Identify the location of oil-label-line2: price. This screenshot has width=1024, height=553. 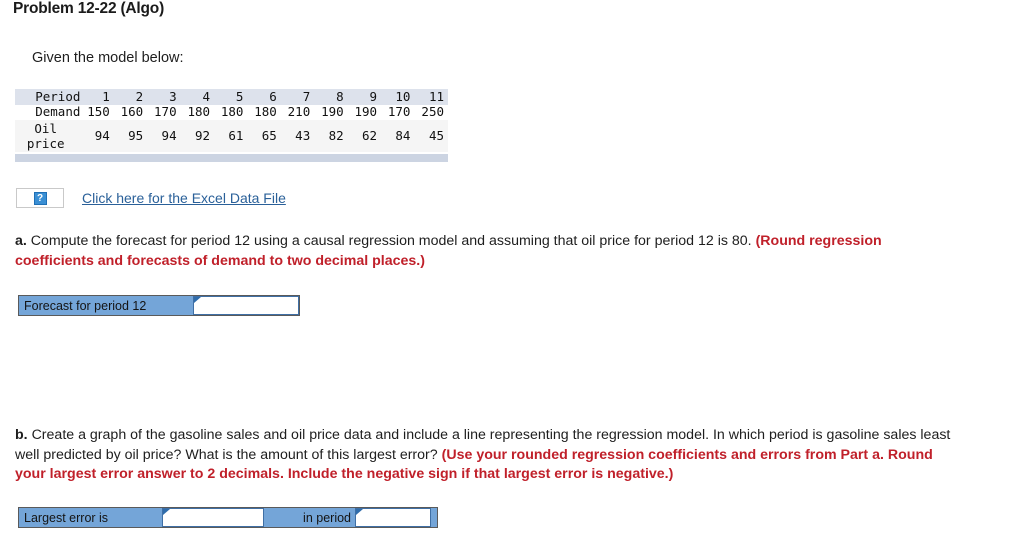
(45, 143).